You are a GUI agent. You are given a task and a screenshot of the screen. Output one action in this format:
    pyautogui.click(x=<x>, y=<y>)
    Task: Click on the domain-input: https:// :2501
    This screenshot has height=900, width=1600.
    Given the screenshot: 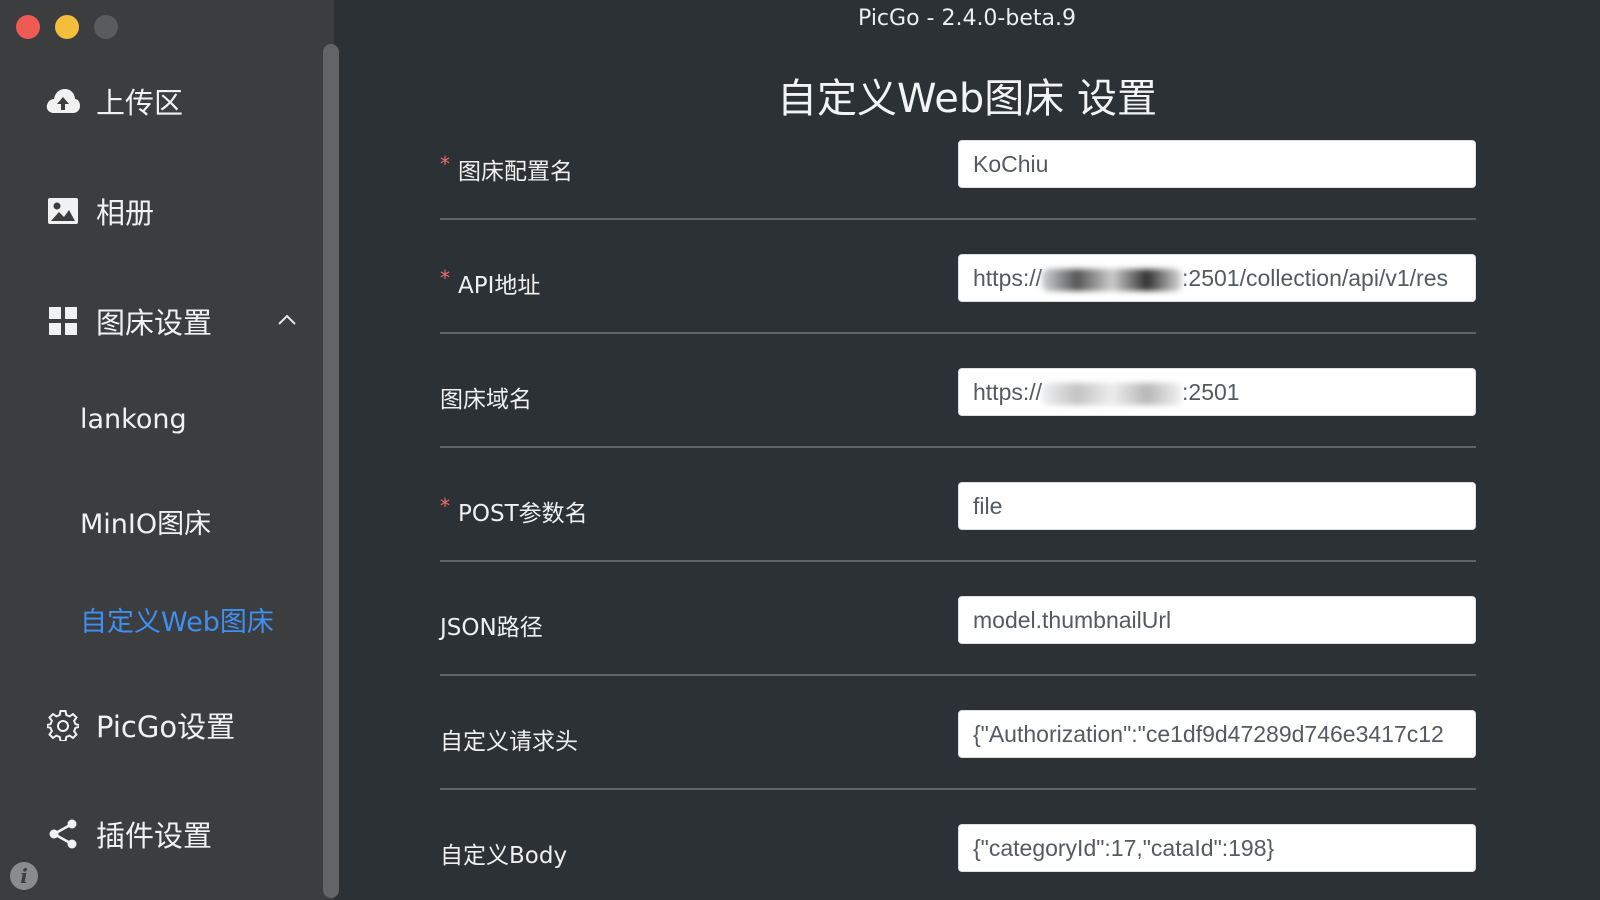 What is the action you would take?
    pyautogui.click(x=1217, y=392)
    